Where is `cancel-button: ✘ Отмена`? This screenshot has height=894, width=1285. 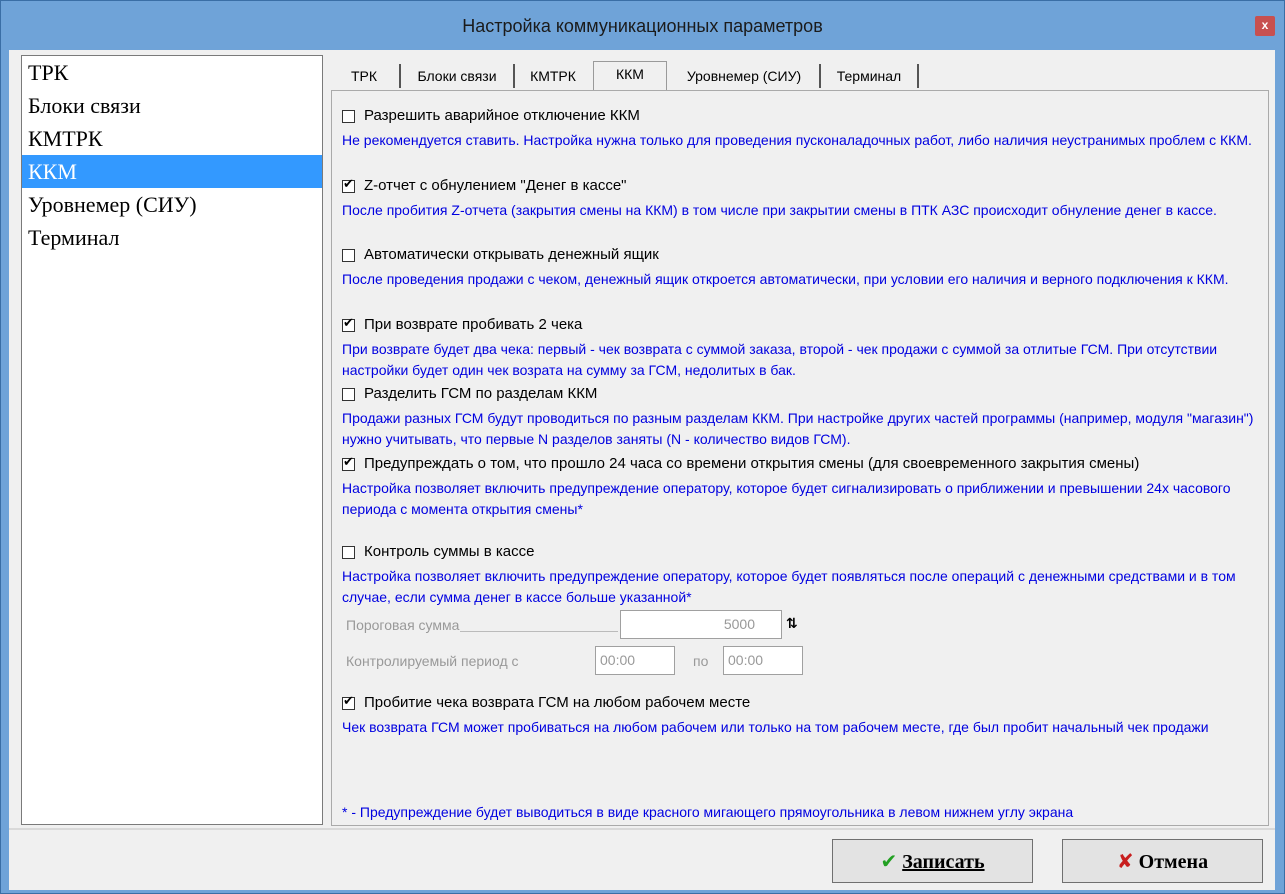 cancel-button: ✘ Отмена is located at coordinates (1162, 861).